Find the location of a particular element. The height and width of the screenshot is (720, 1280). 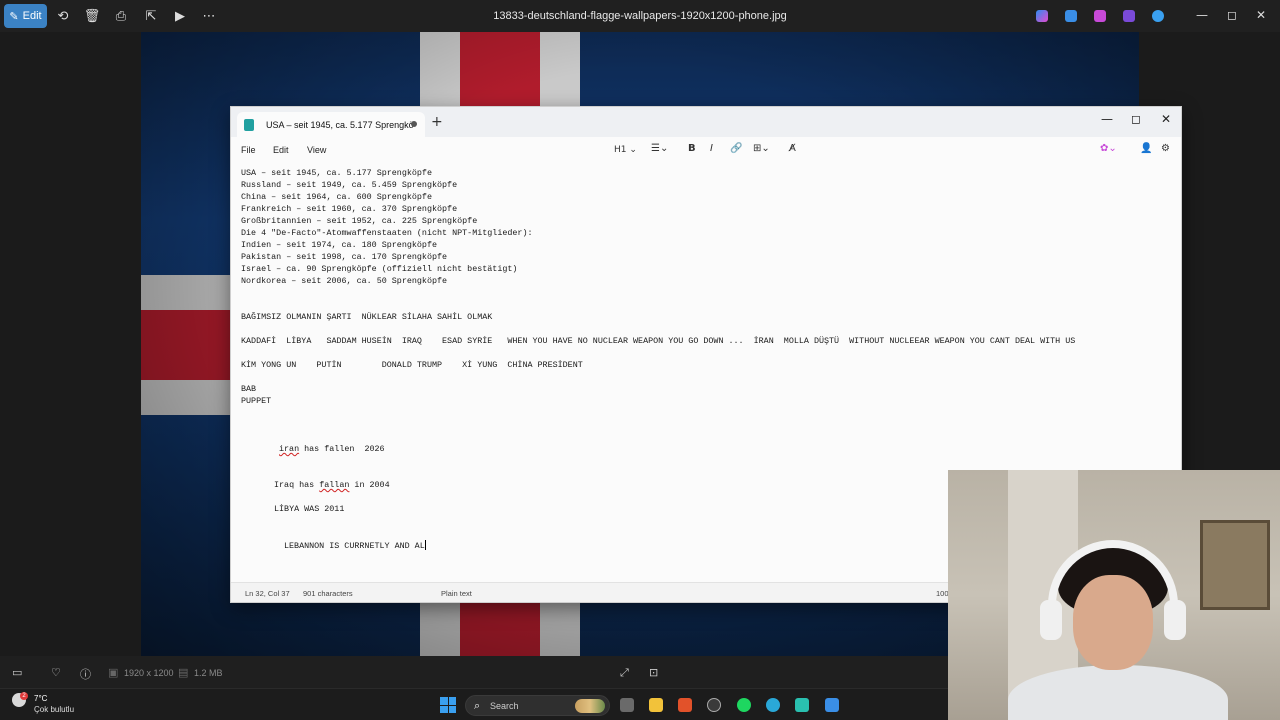

unsaved-dot-icon is located at coordinates (414, 124).